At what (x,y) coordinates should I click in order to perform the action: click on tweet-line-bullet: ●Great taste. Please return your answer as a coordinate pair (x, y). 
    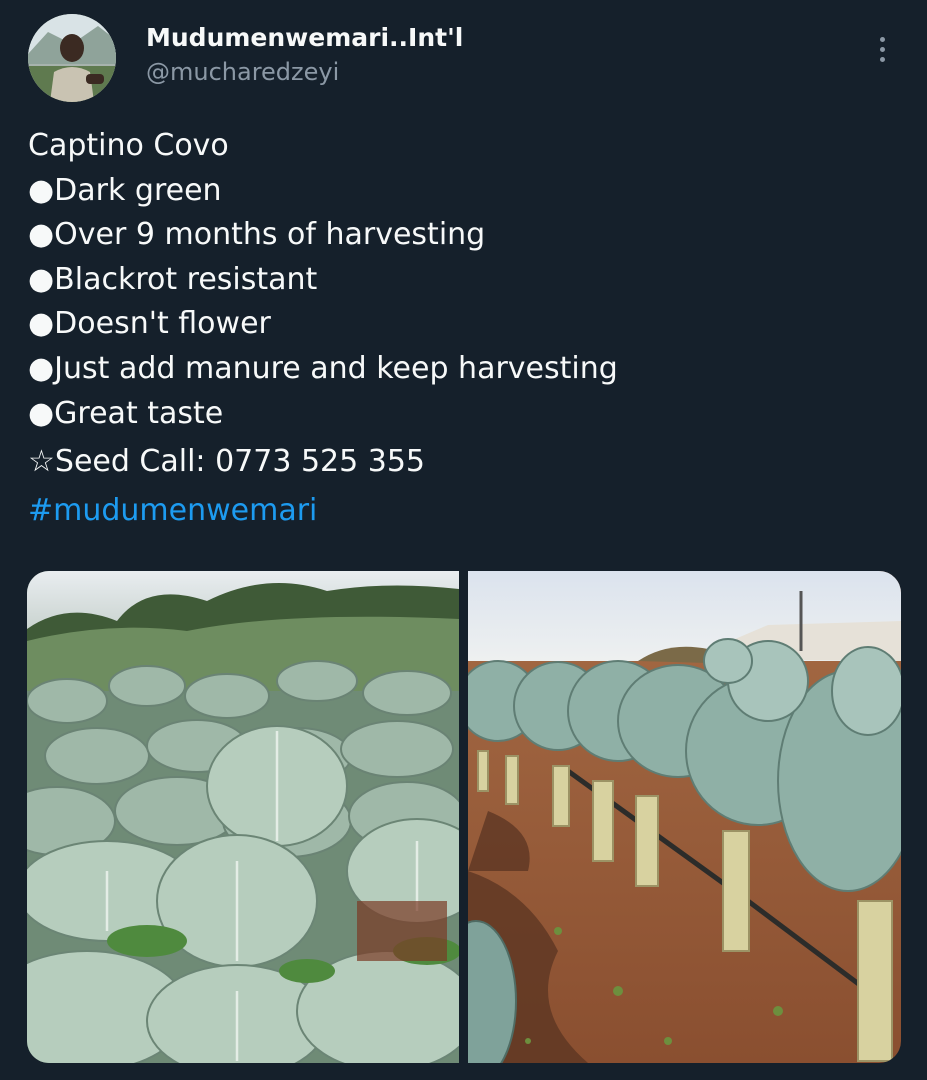
    Looking at the image, I should click on (126, 413).